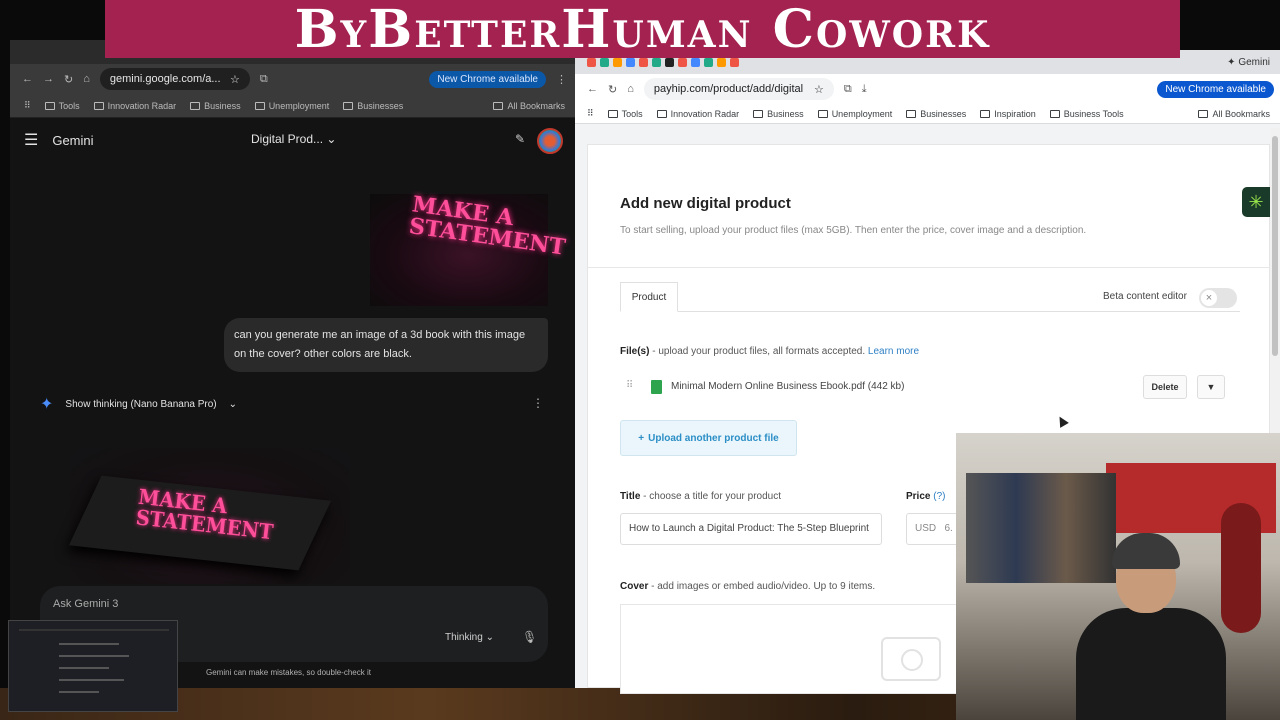 This screenshot has width=1280, height=720. Describe the element at coordinates (86, 604) in the screenshot. I see `prompt-input-placeholder: Ask Gemini 3` at that location.